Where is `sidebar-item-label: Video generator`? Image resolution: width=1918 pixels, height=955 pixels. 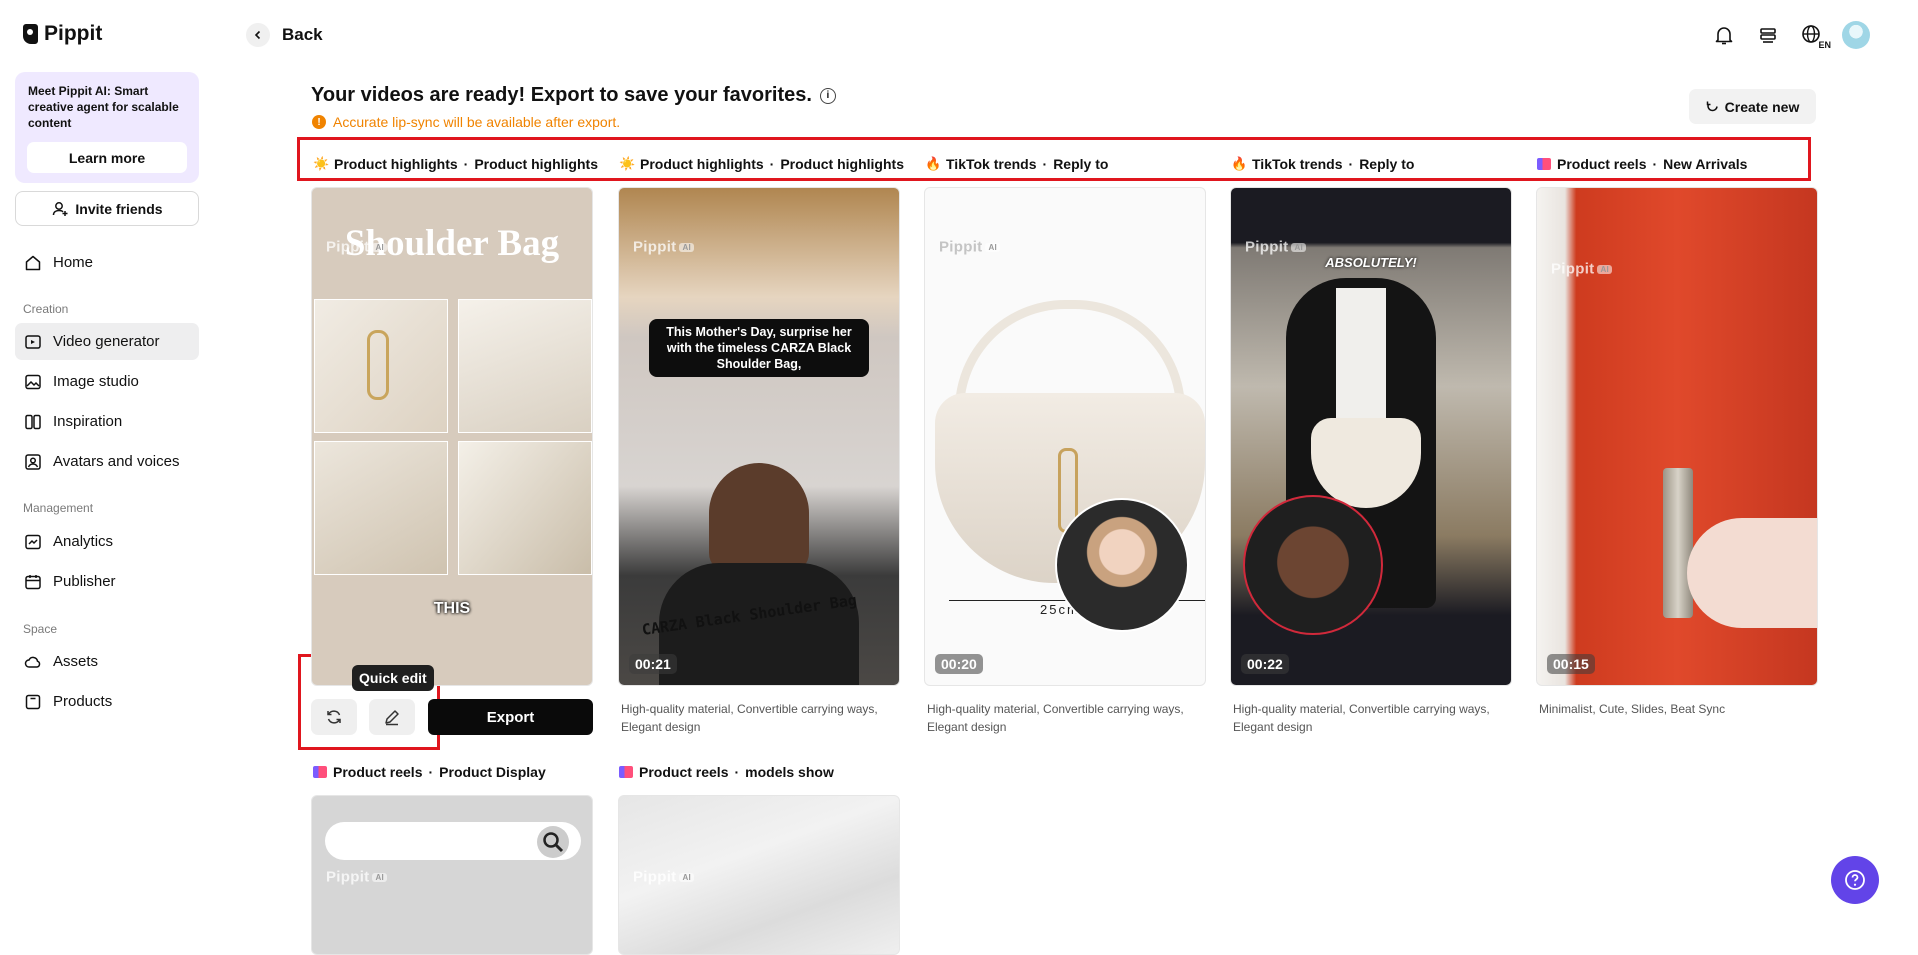 sidebar-item-label: Video generator is located at coordinates (106, 341).